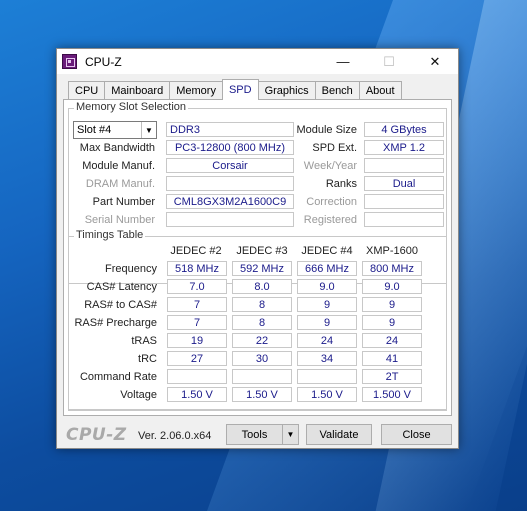 The image size is (527, 511). What do you see at coordinates (327, 268) in the screenshot?
I see `timing-cell: 666 MHz` at bounding box center [327, 268].